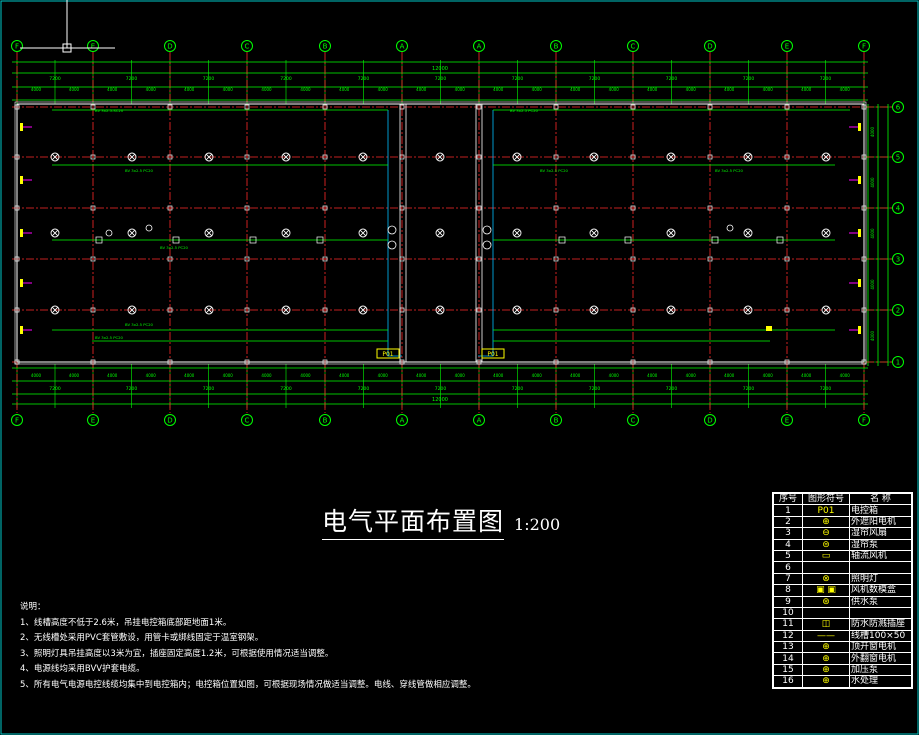 The image size is (919, 735). What do you see at coordinates (788, 567) in the screenshot?
I see `legend-no: 6` at bounding box center [788, 567].